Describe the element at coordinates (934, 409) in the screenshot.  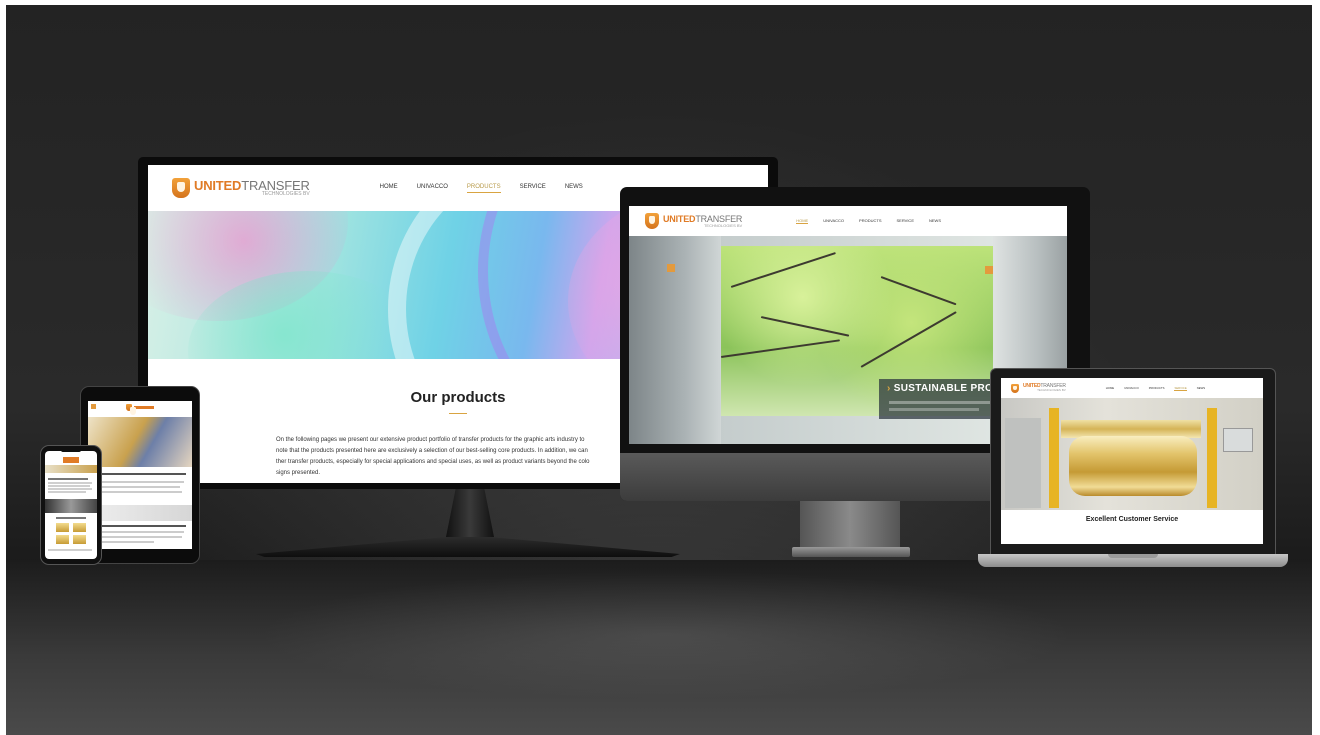
I see `banner-subtext` at that location.